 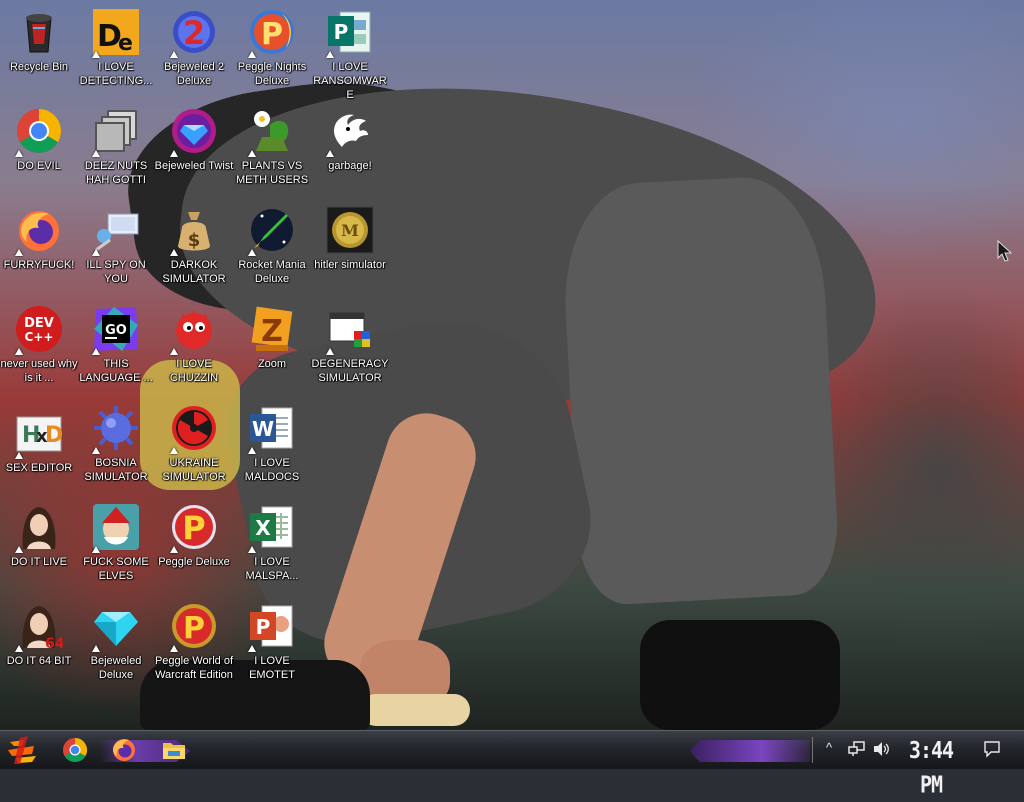 I want to click on svg-text: D, so click(x=54, y=435).